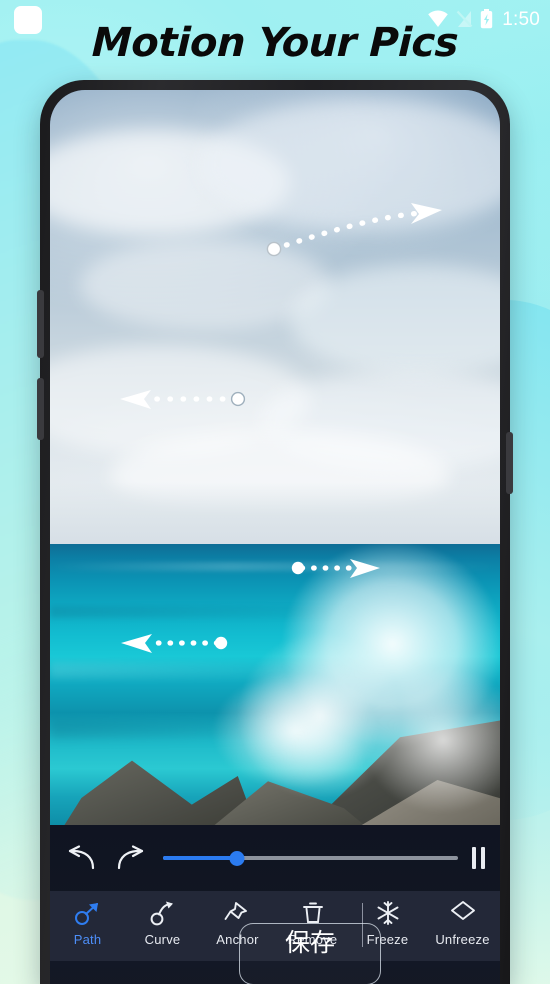 The width and height of the screenshot is (550, 984). I want to click on status-bar: 1:50, so click(275, 20).